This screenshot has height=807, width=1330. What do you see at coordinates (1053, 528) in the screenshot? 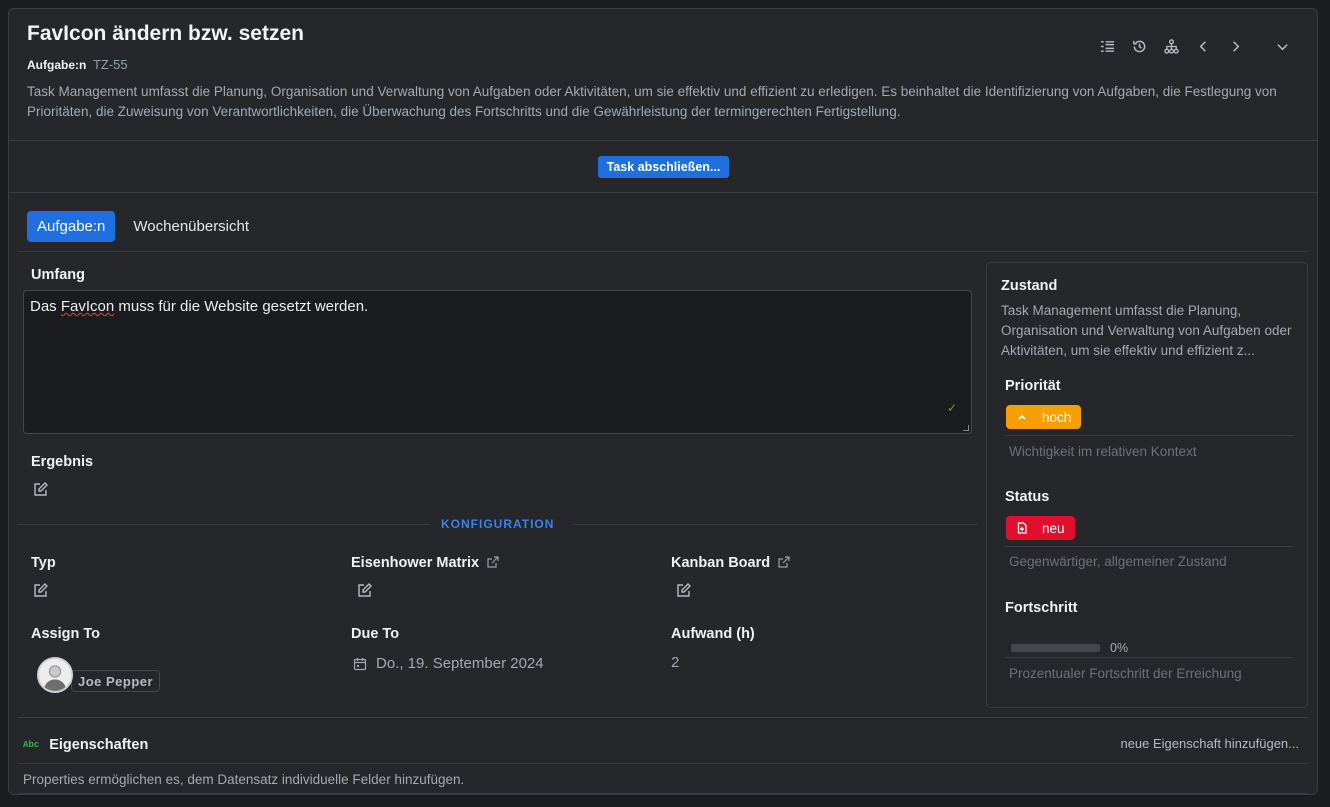
I see `status-value: neu` at bounding box center [1053, 528].